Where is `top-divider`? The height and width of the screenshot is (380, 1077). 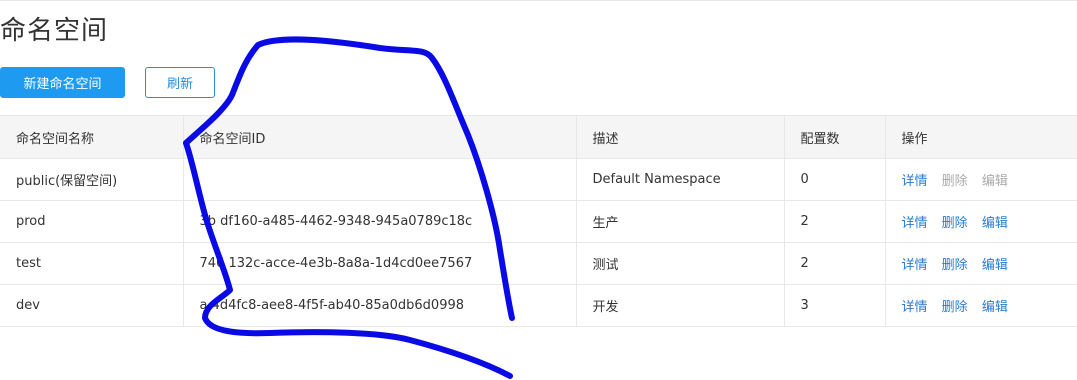
top-divider is located at coordinates (538, 0).